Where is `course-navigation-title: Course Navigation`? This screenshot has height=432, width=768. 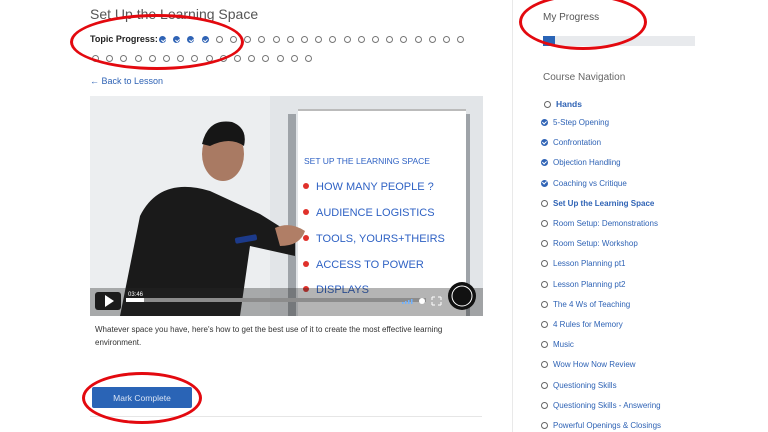 course-navigation-title: Course Navigation is located at coordinates (584, 77).